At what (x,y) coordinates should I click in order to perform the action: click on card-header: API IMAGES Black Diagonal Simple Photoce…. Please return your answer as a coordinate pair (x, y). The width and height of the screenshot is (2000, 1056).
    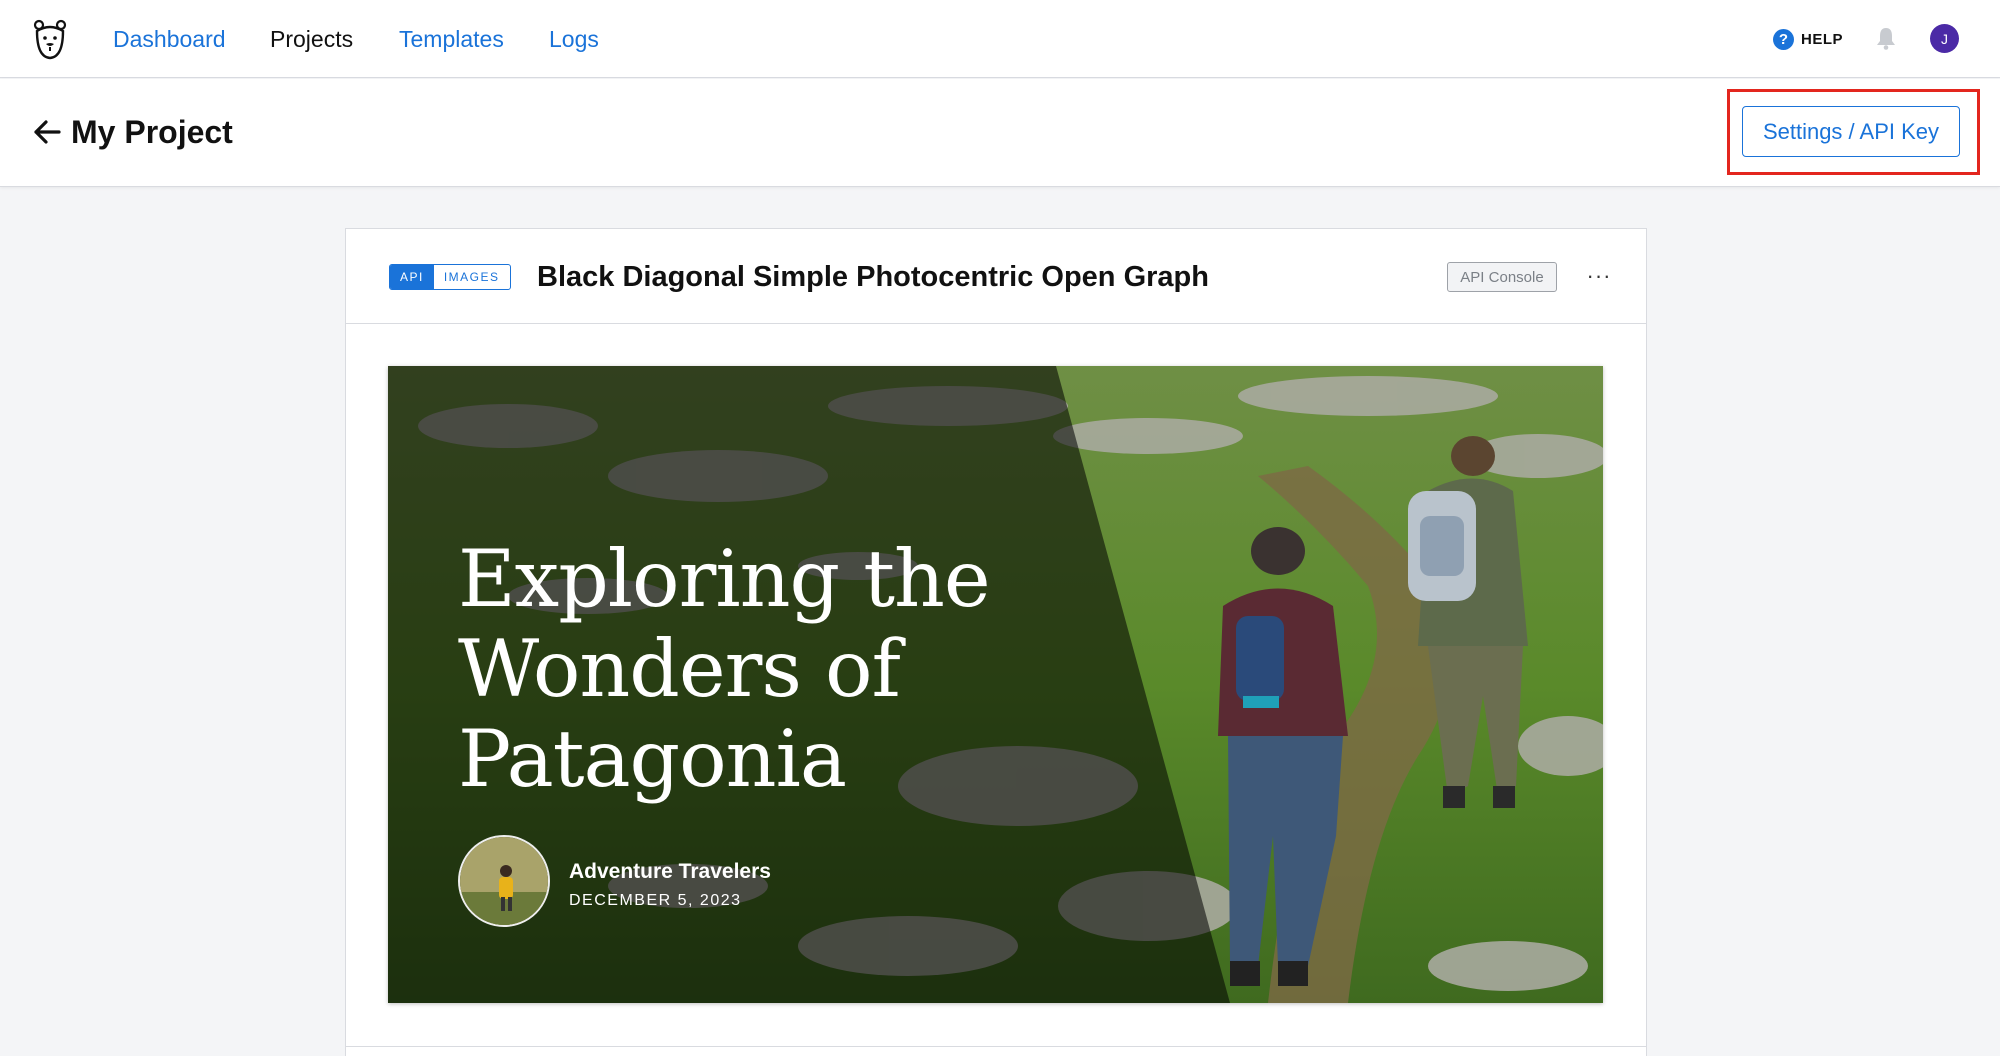
    Looking at the image, I should click on (996, 276).